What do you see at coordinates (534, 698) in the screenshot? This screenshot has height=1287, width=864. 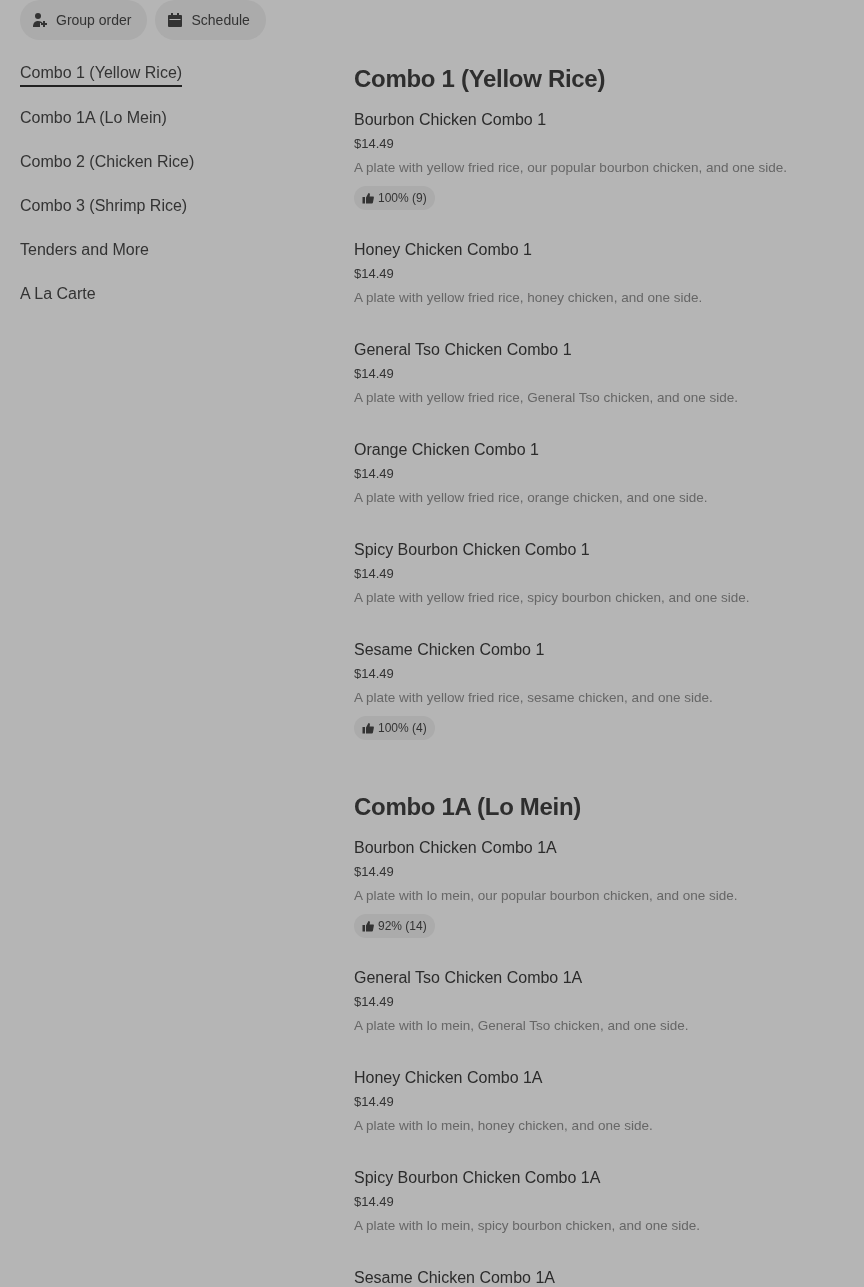 I see `item-description: A plate with yellow fried rice, sesame chicken, and one side.` at bounding box center [534, 698].